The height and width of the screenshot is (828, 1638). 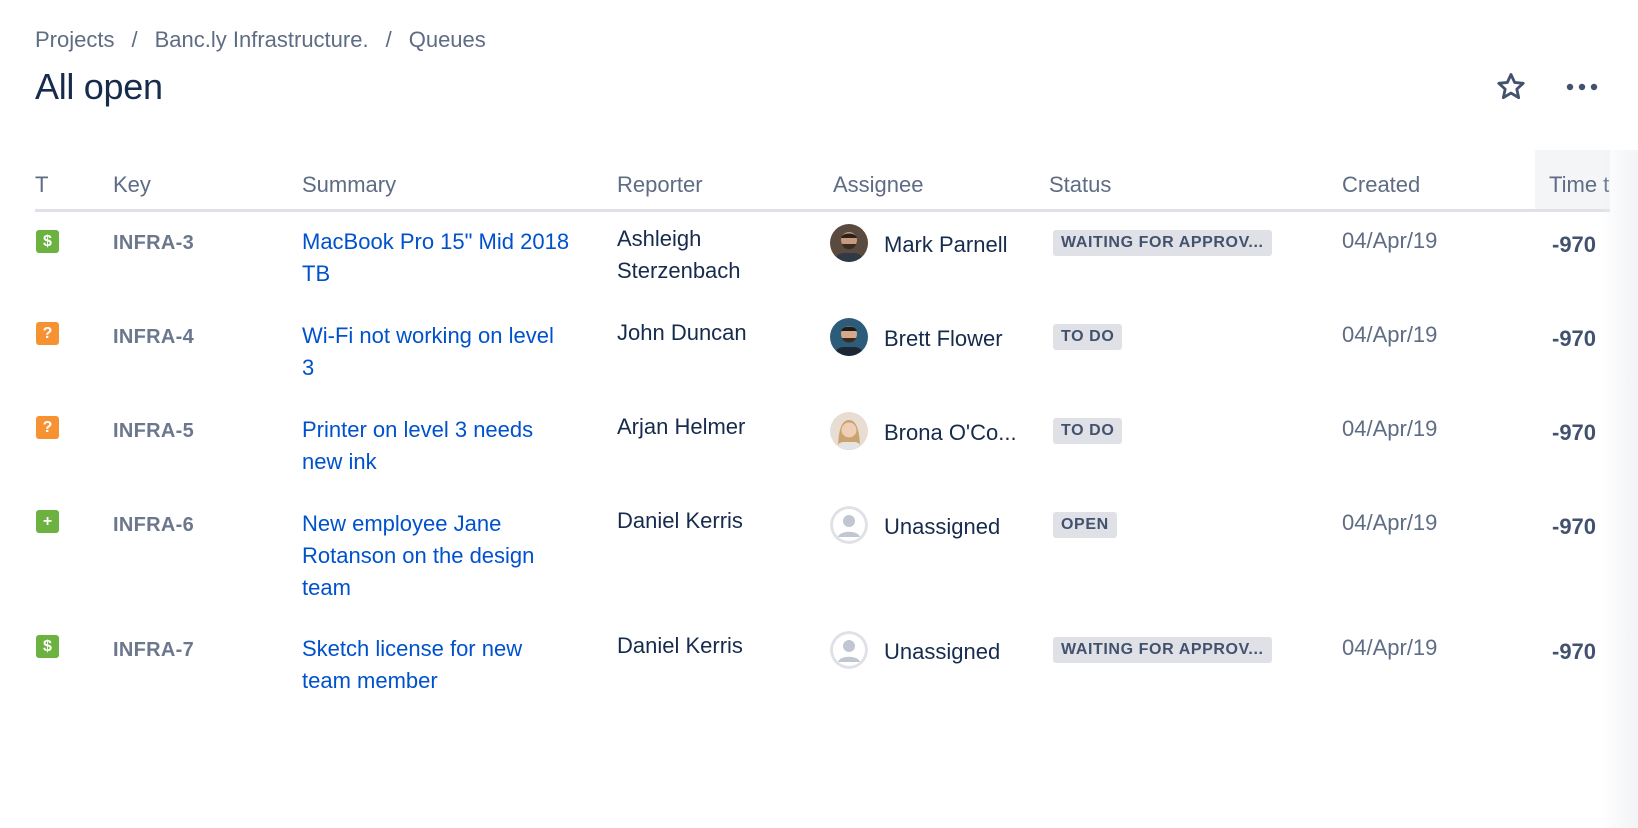 I want to click on issue-summary: Wi-Fi not working on level 3, so click(x=437, y=352).